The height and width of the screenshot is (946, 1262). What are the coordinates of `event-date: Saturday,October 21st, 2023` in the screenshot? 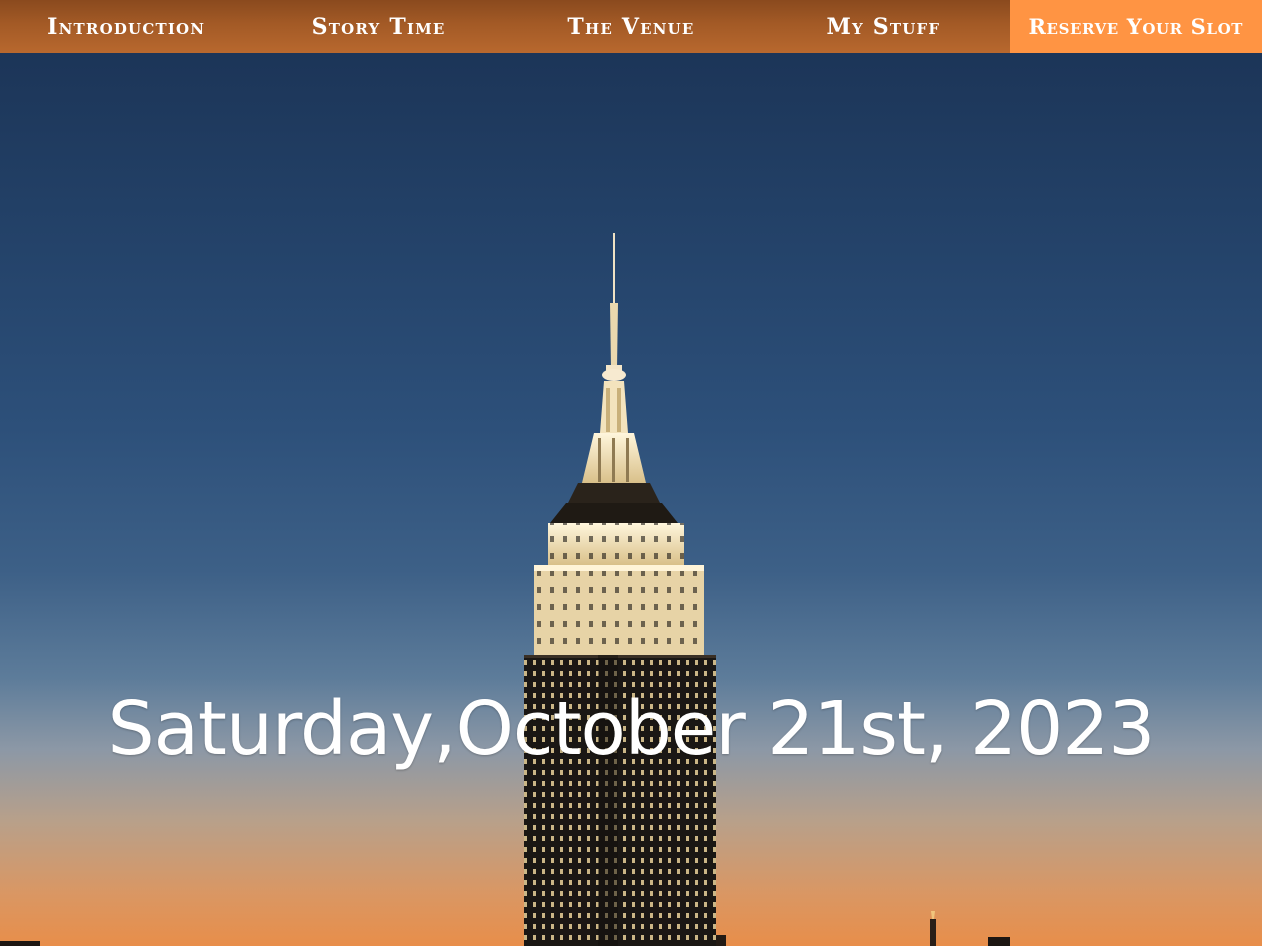 It's located at (631, 729).